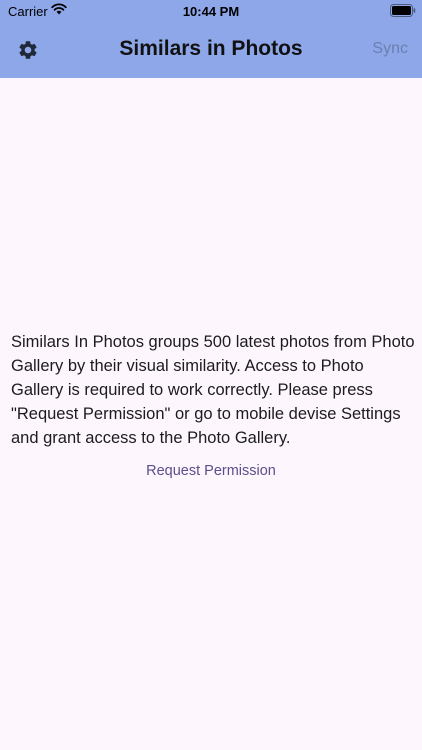 This screenshot has width=422, height=750. I want to click on status-time: 10:44 PM, so click(211, 11).